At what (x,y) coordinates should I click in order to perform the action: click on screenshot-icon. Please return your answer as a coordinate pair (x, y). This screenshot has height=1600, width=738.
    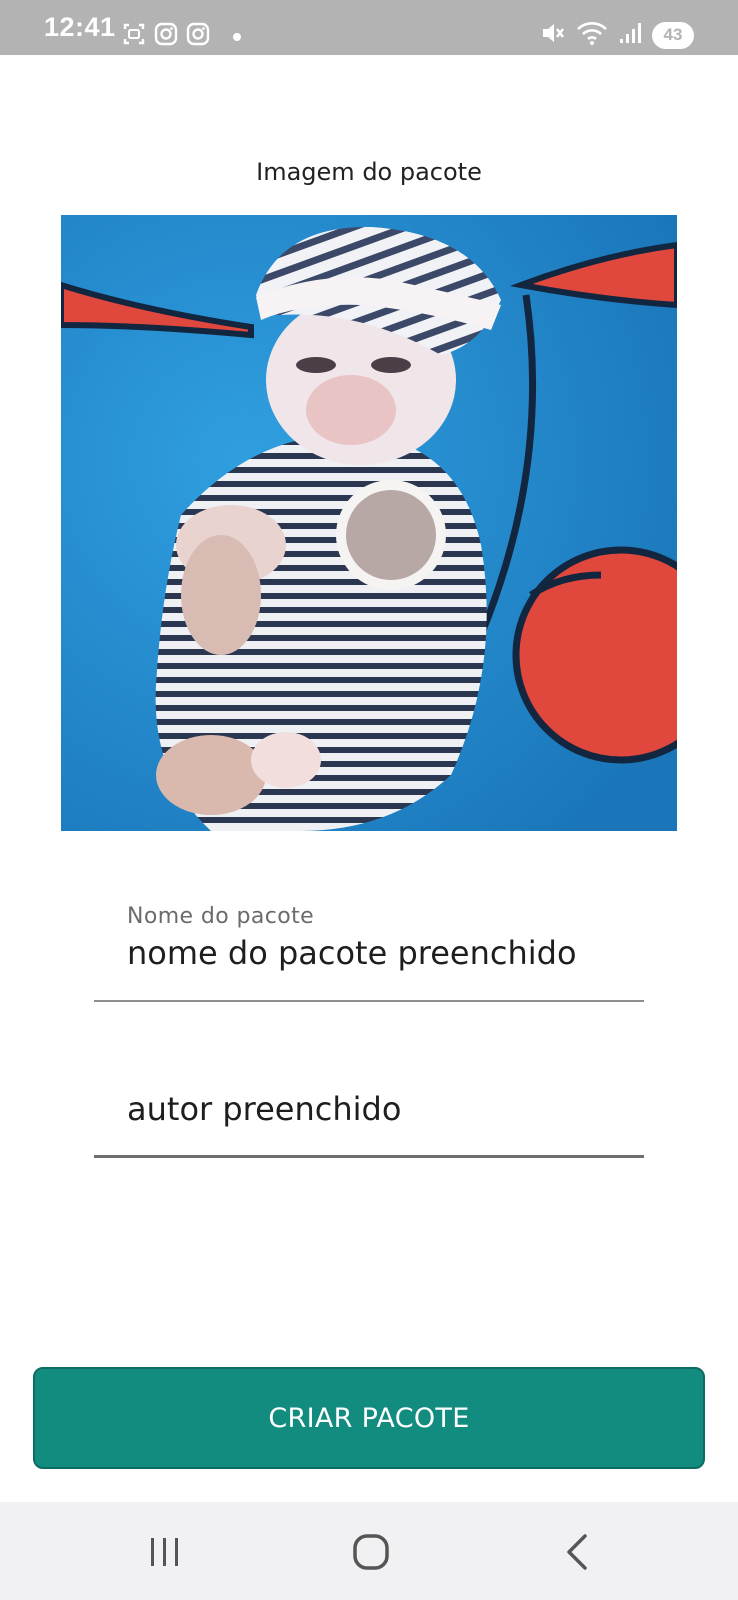
    Looking at the image, I should click on (134, 36).